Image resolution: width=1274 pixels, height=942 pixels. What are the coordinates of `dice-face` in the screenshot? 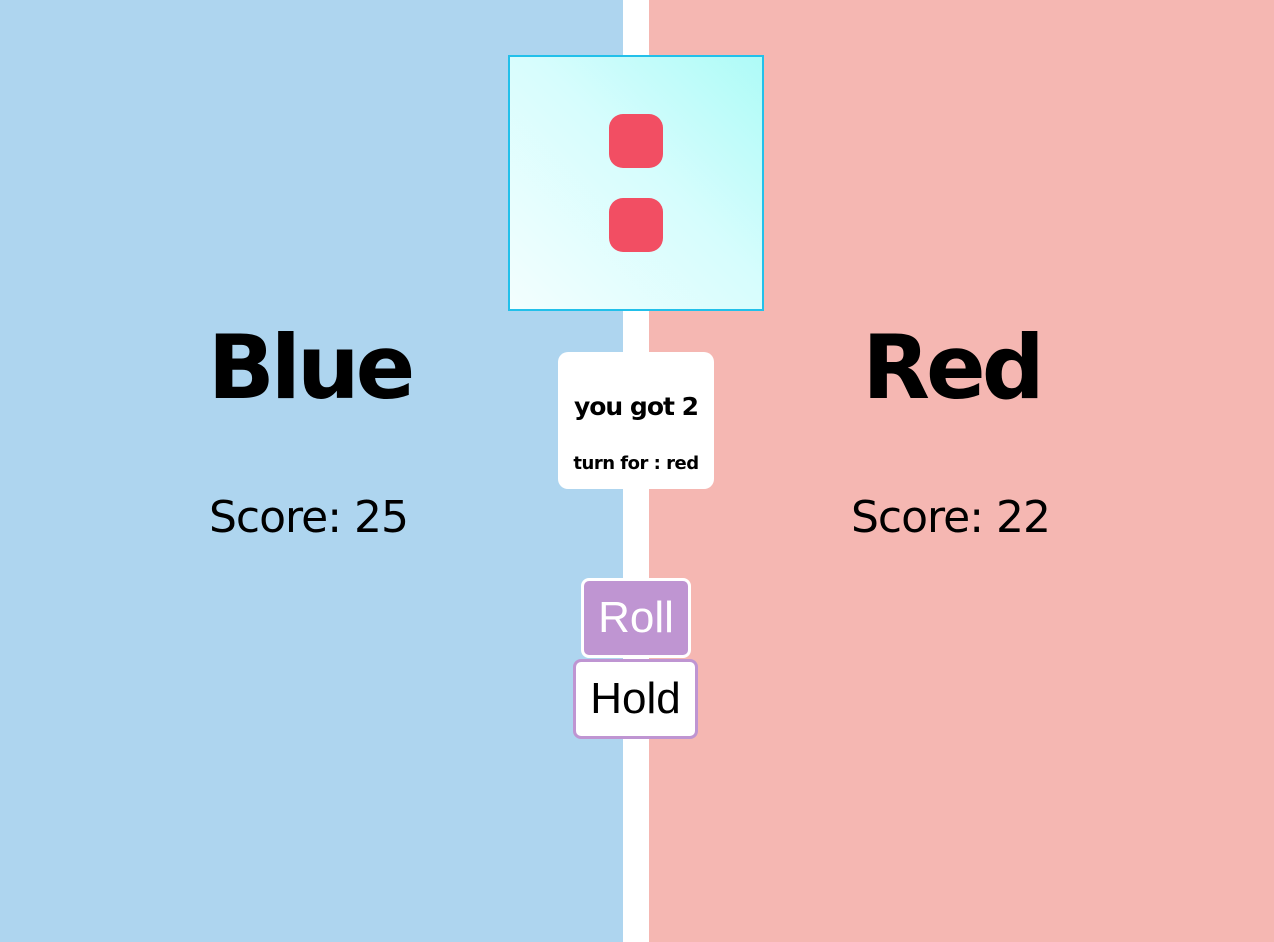 It's located at (636, 183).